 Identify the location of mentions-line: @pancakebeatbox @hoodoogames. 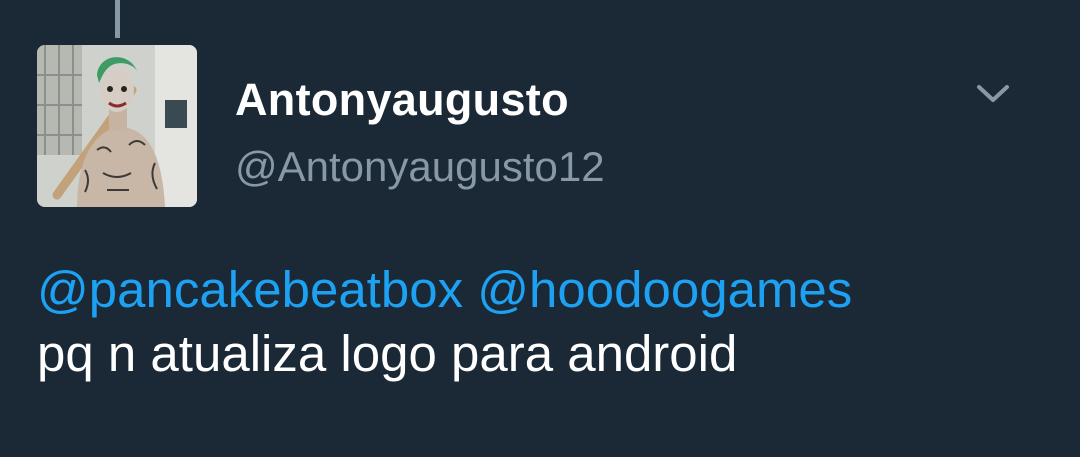
(547, 290).